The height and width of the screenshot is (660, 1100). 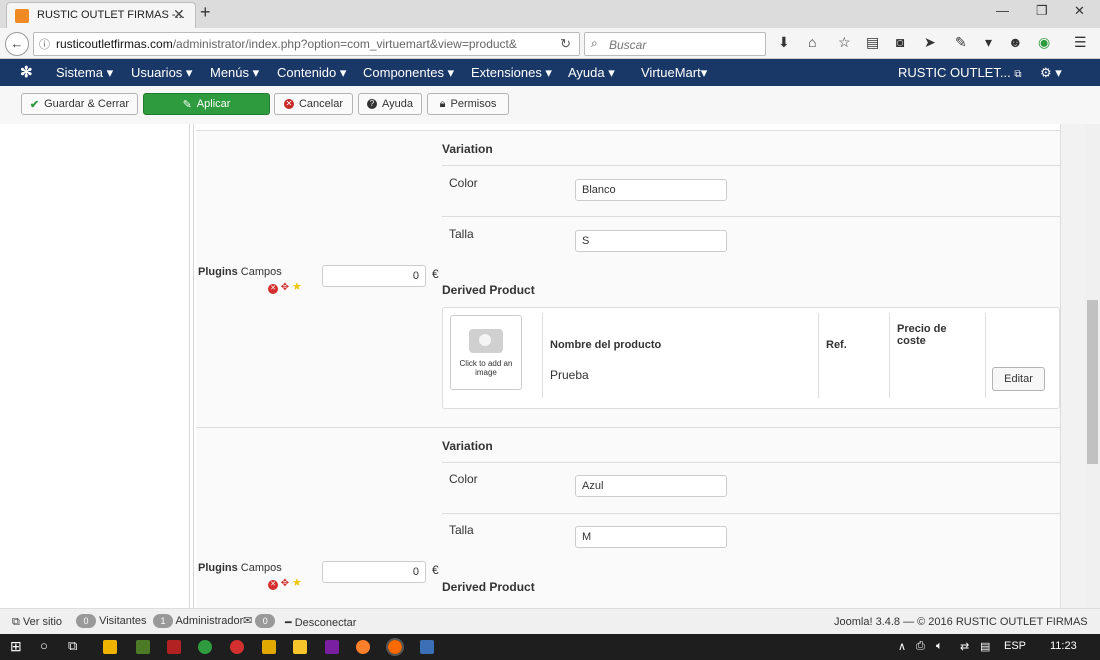 What do you see at coordinates (72, 646) in the screenshot?
I see `task-view-icon: ⧉` at bounding box center [72, 646].